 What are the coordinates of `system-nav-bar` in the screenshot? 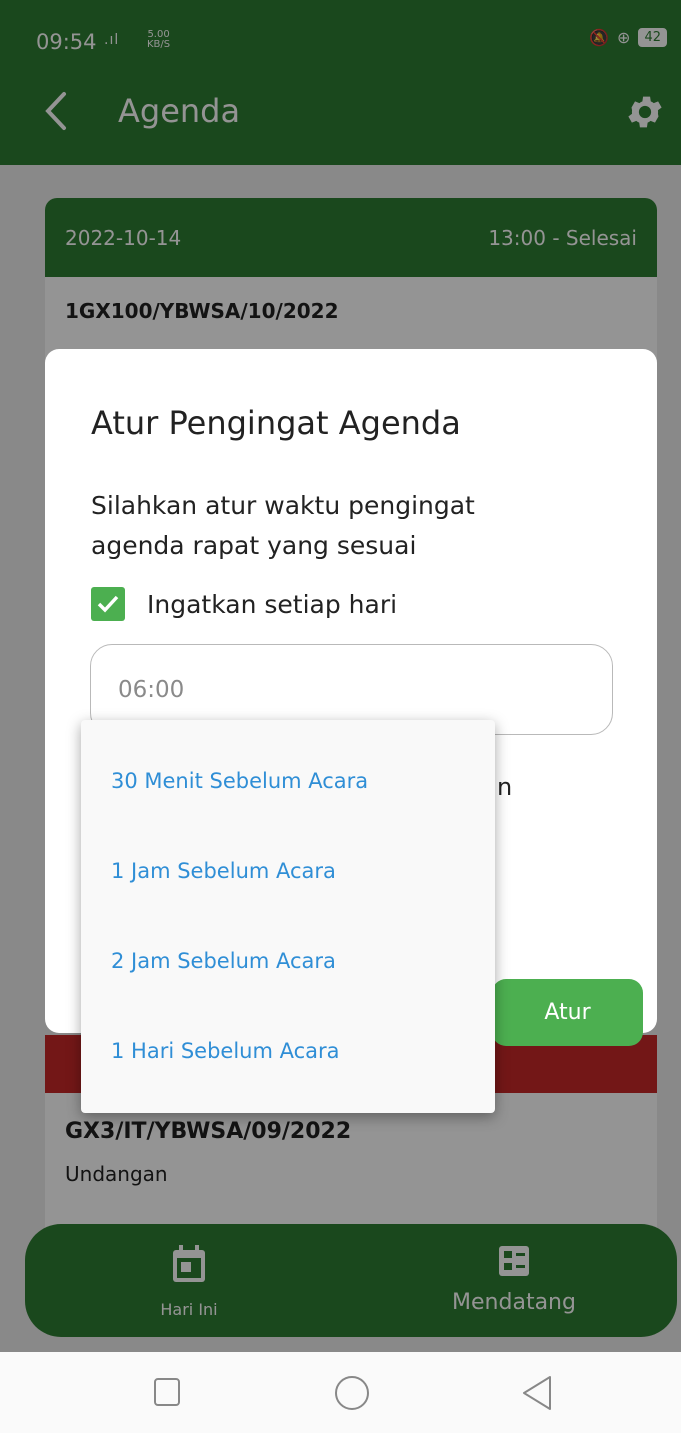 It's located at (340, 1392).